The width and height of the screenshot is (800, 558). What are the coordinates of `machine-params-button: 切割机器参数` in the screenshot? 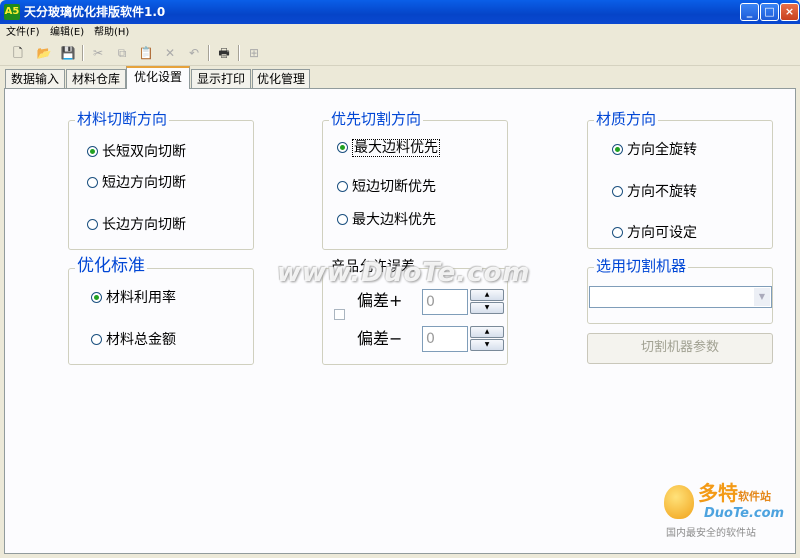 It's located at (680, 348).